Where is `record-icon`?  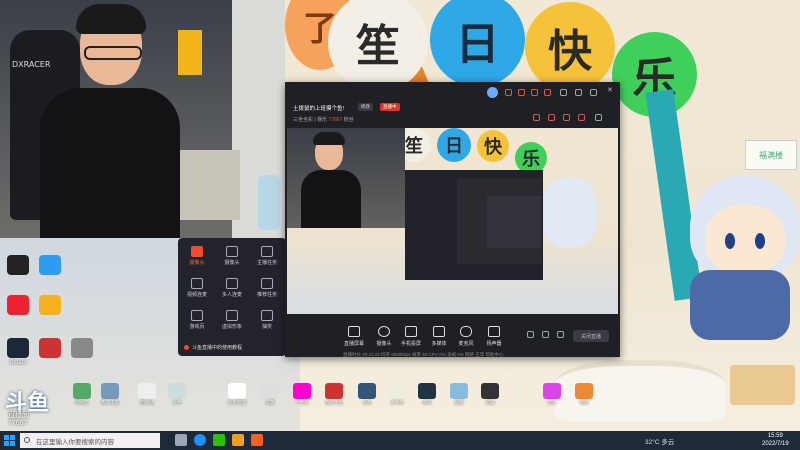
record-icon is located at coordinates (530, 334).